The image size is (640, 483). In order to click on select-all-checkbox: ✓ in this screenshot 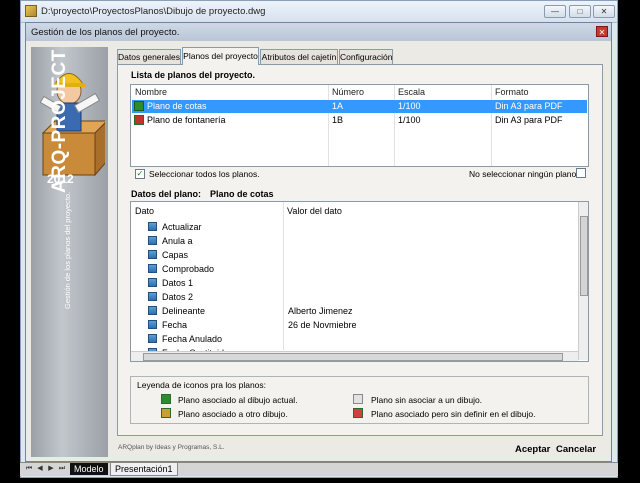, I will do `click(140, 174)`.